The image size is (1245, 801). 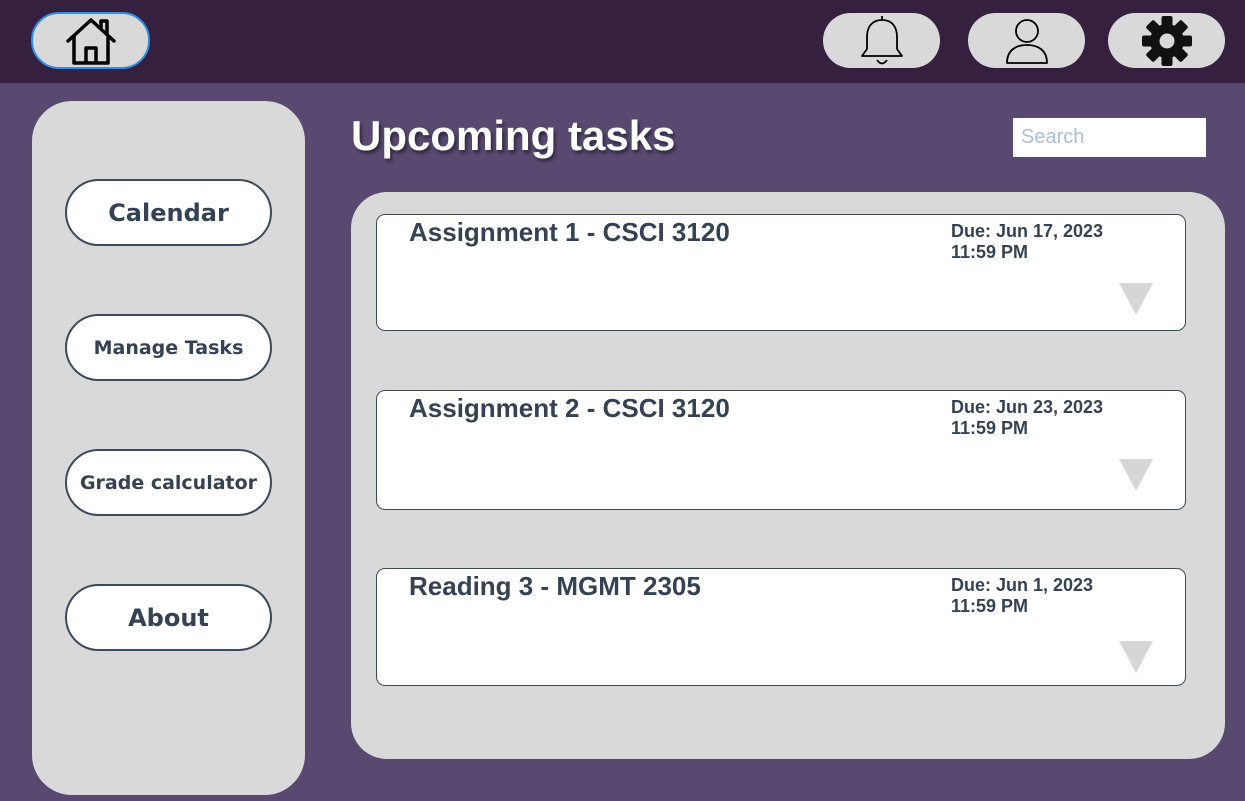 What do you see at coordinates (1027, 231) in the screenshot?
I see `task-due-date: Due: Jun 17, 2023` at bounding box center [1027, 231].